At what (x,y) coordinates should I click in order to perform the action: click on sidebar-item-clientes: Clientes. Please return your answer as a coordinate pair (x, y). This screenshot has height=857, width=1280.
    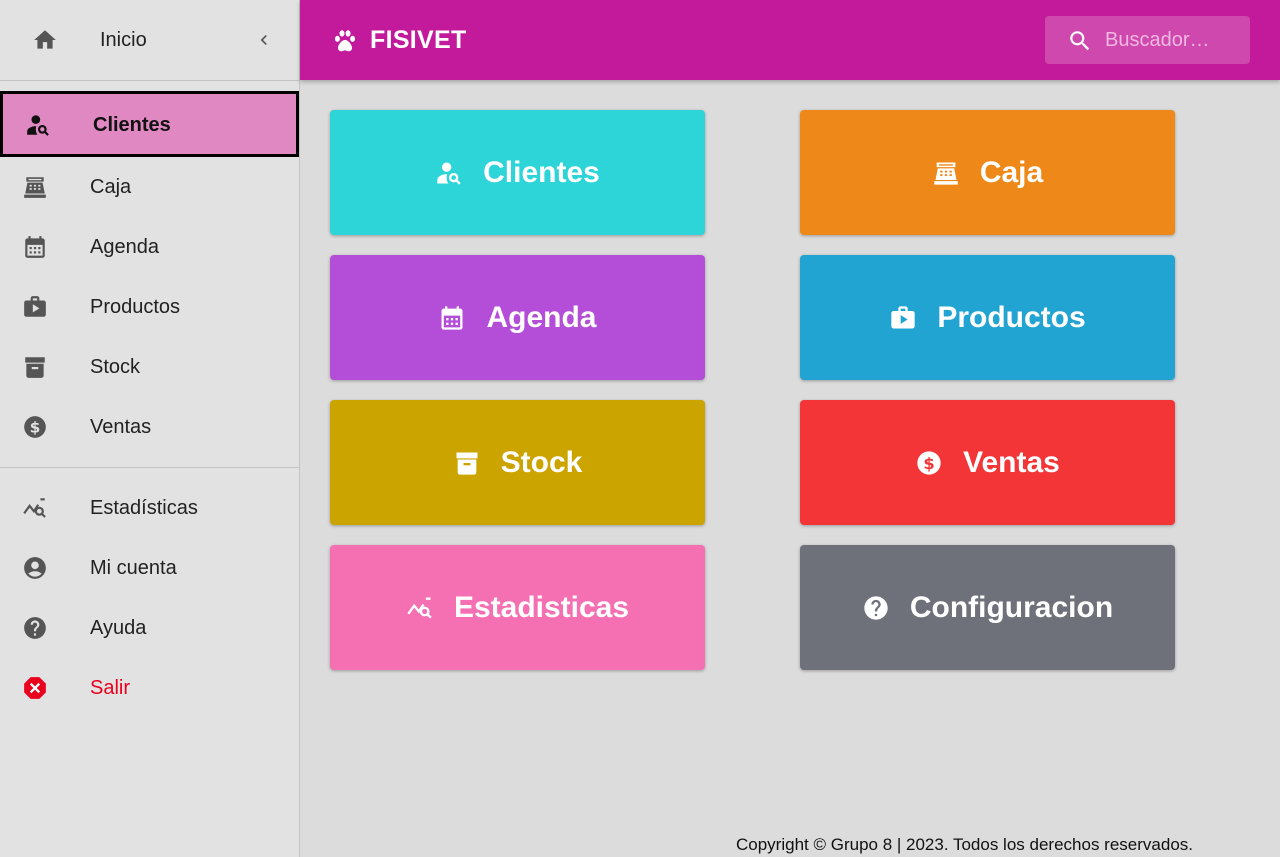
    Looking at the image, I should click on (149, 124).